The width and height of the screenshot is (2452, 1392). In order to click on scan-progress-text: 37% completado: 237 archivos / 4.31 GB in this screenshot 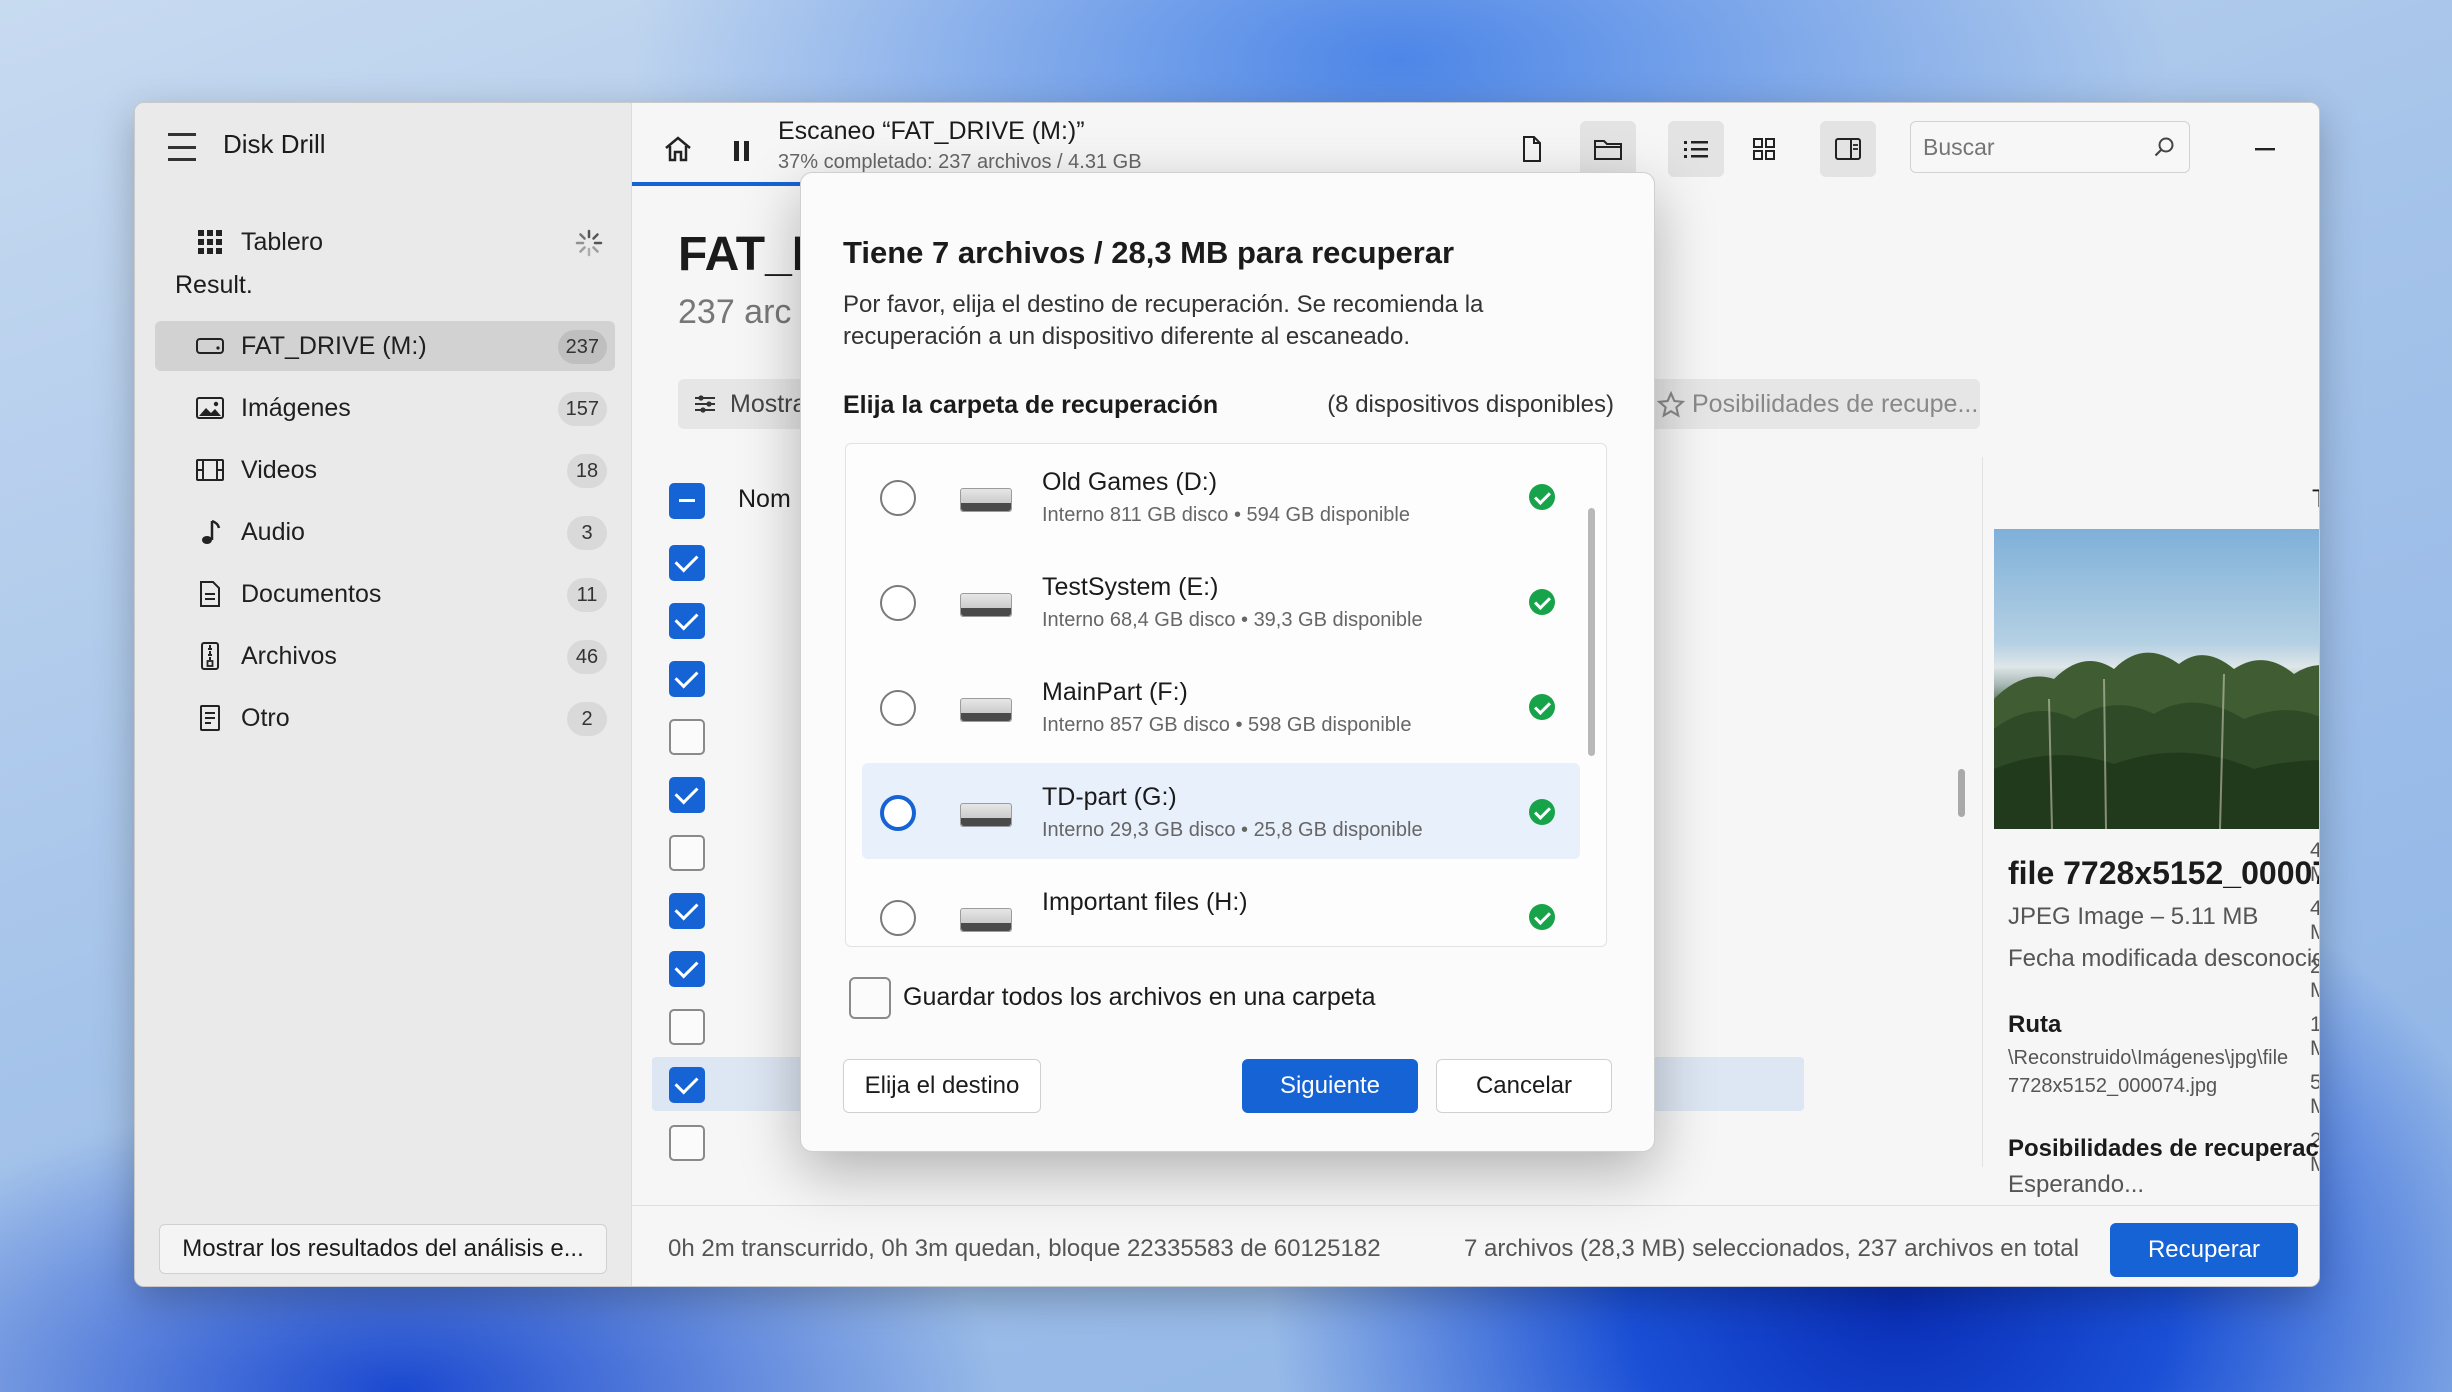, I will do `click(960, 162)`.